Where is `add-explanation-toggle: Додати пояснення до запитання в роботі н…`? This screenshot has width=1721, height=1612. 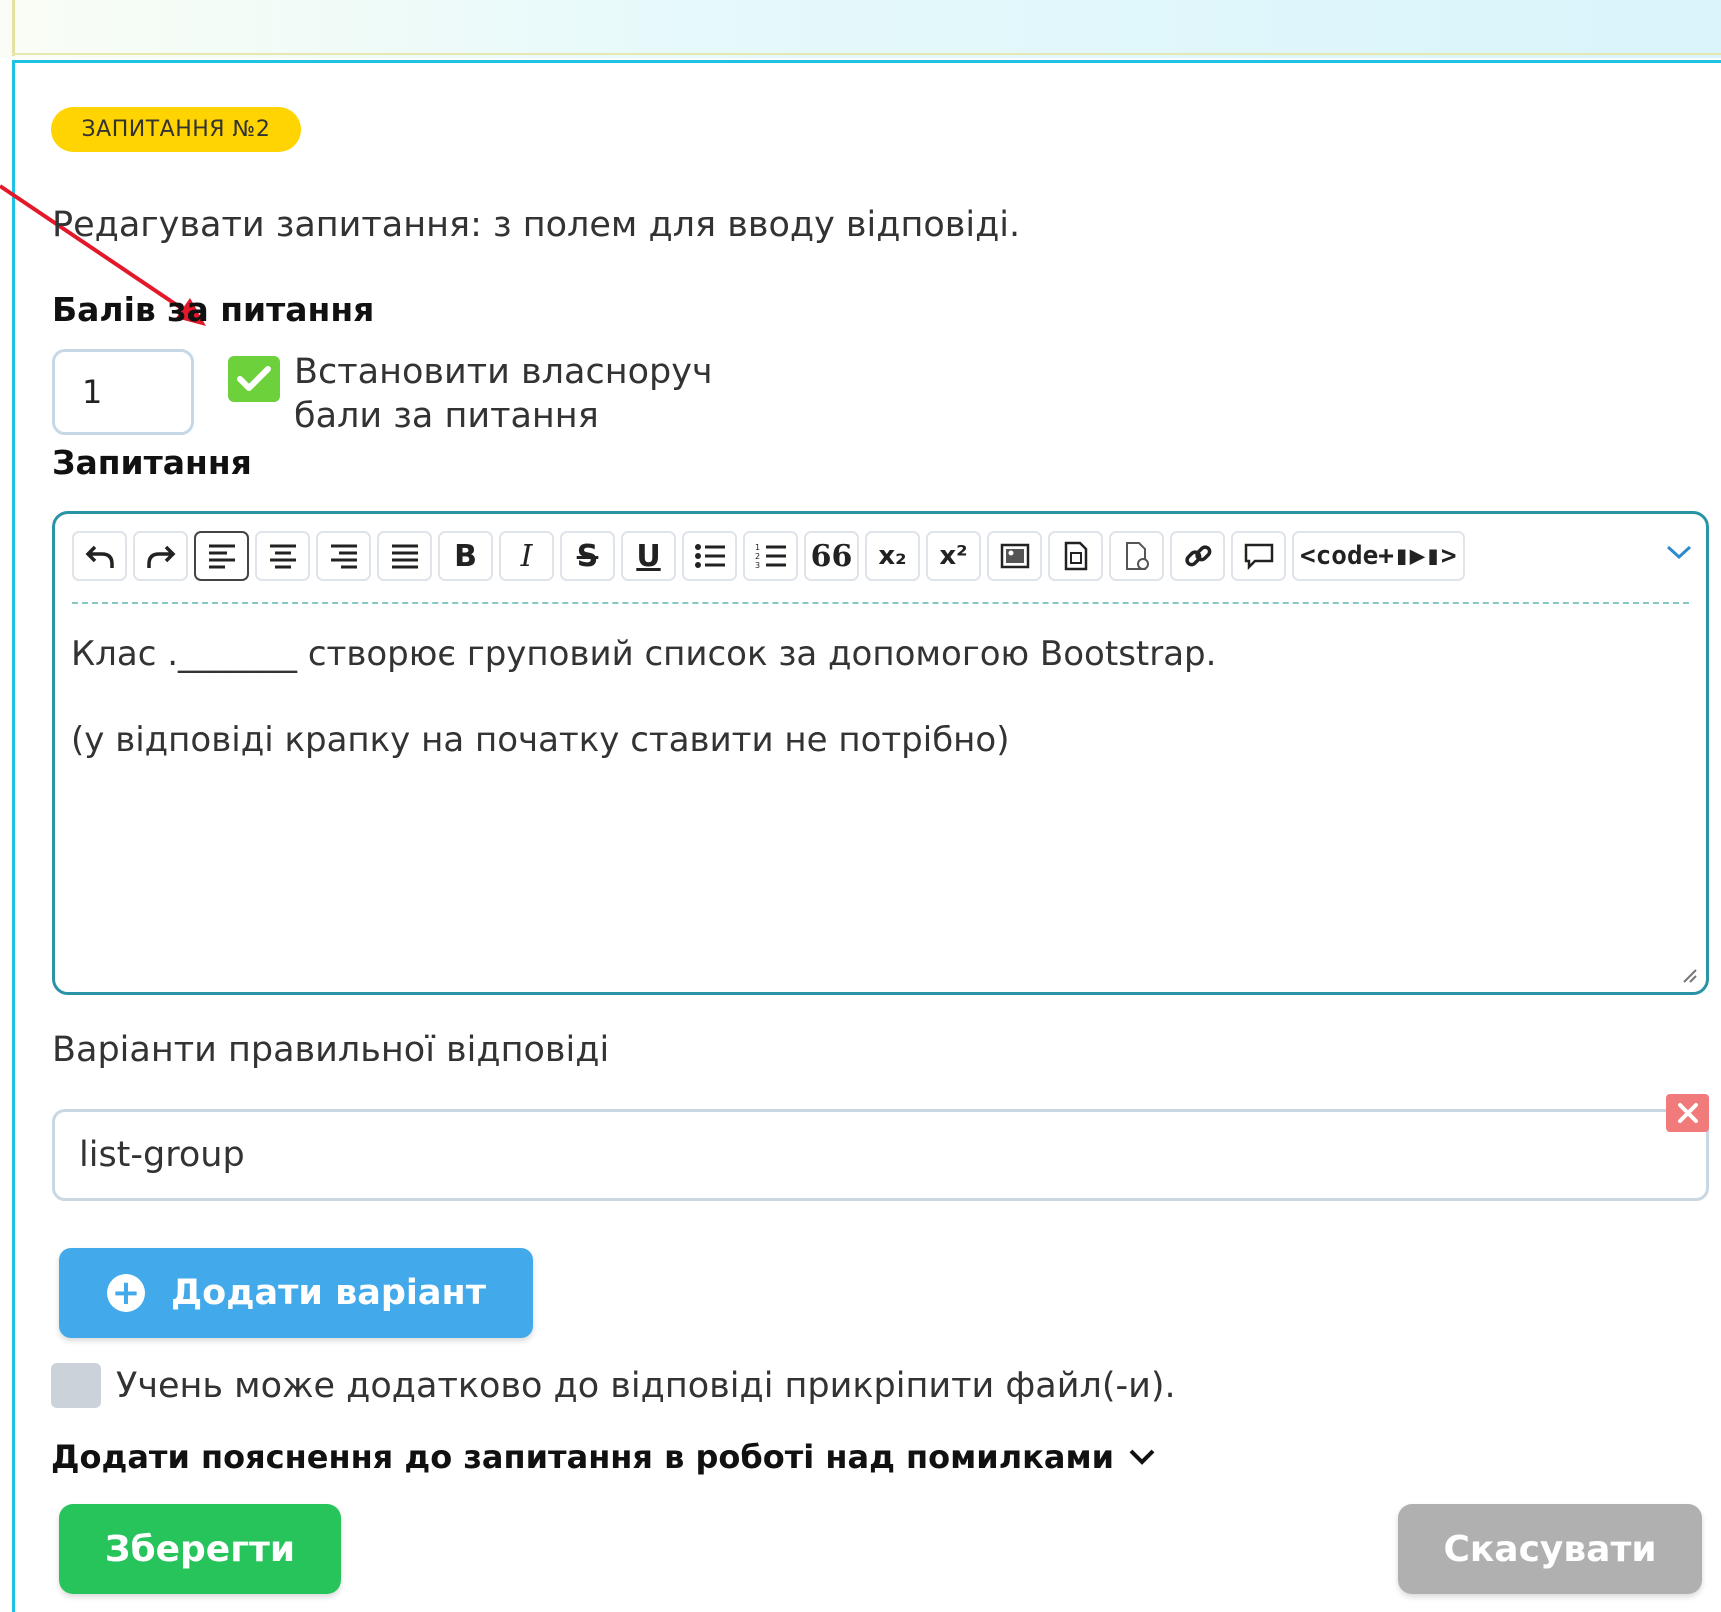 add-explanation-toggle: Додати пояснення до запитання в роботі н… is located at coordinates (603, 1457).